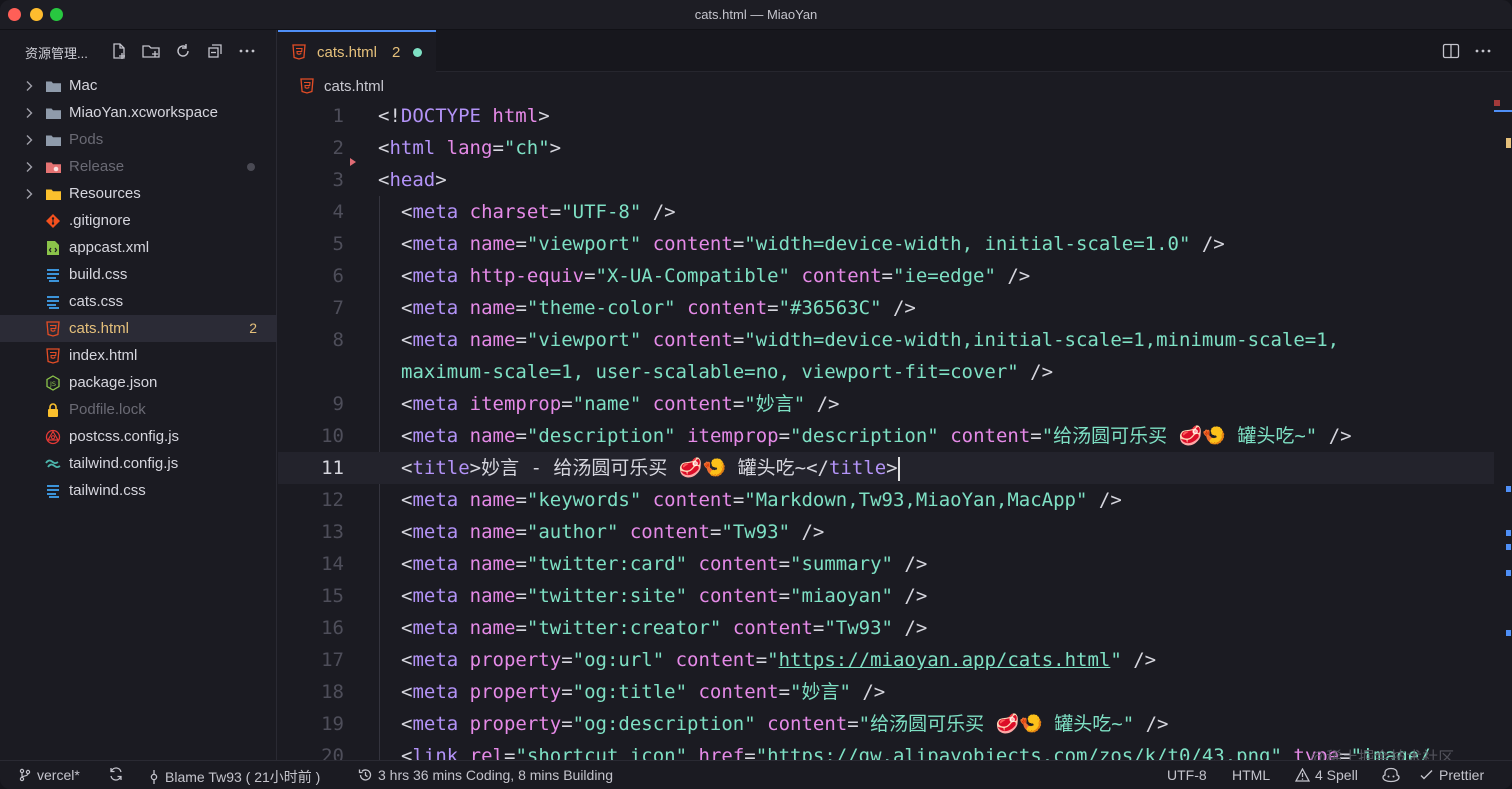  I want to click on line-number: 1, so click(338, 116).